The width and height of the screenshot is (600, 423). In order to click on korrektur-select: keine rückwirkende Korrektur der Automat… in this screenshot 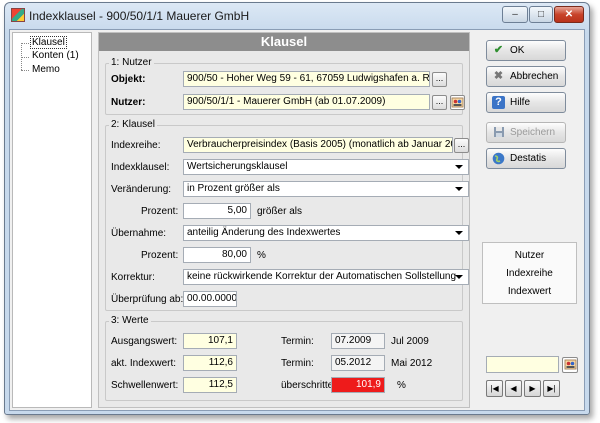, I will do `click(326, 277)`.